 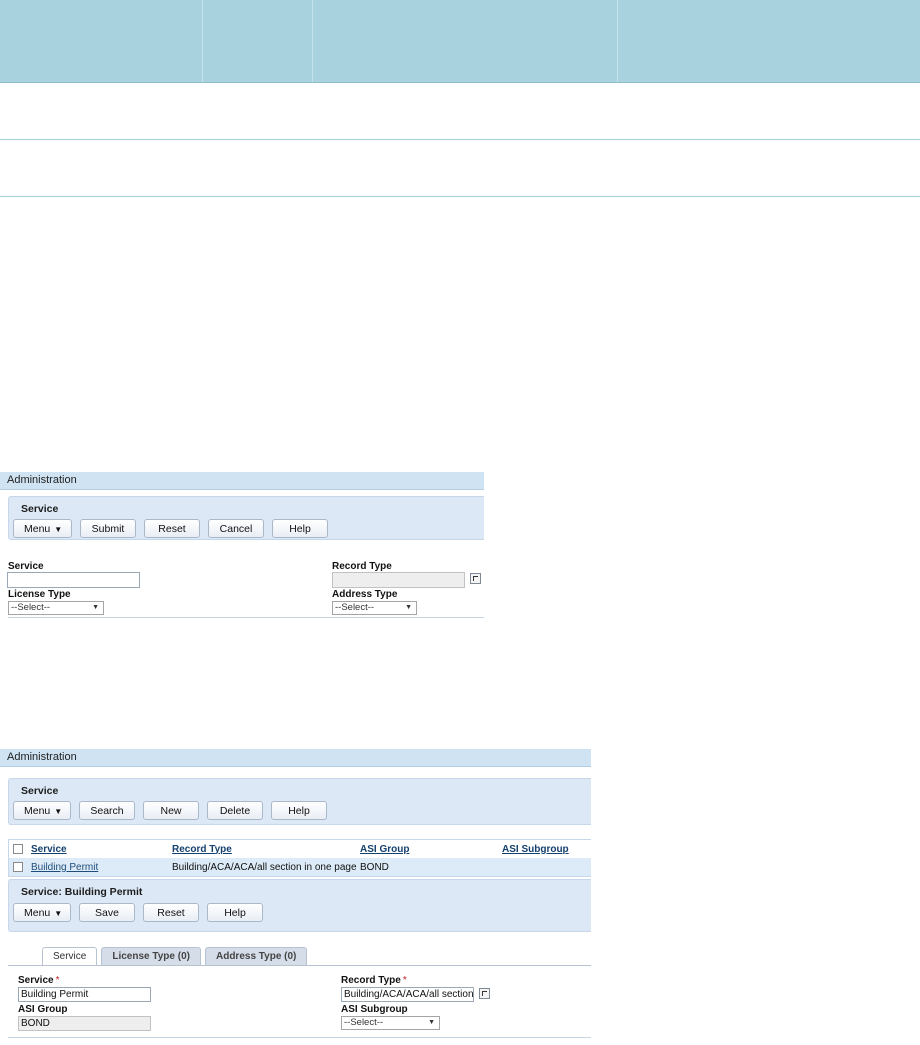 I want to click on asi-subgroup-label: ASI Subgroup, so click(x=374, y=1009).